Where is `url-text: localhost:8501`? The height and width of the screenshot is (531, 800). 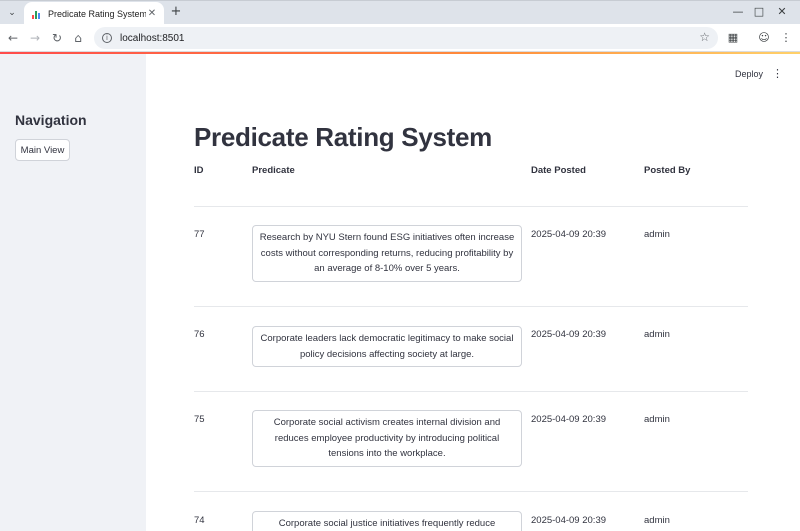 url-text: localhost:8501 is located at coordinates (152, 38).